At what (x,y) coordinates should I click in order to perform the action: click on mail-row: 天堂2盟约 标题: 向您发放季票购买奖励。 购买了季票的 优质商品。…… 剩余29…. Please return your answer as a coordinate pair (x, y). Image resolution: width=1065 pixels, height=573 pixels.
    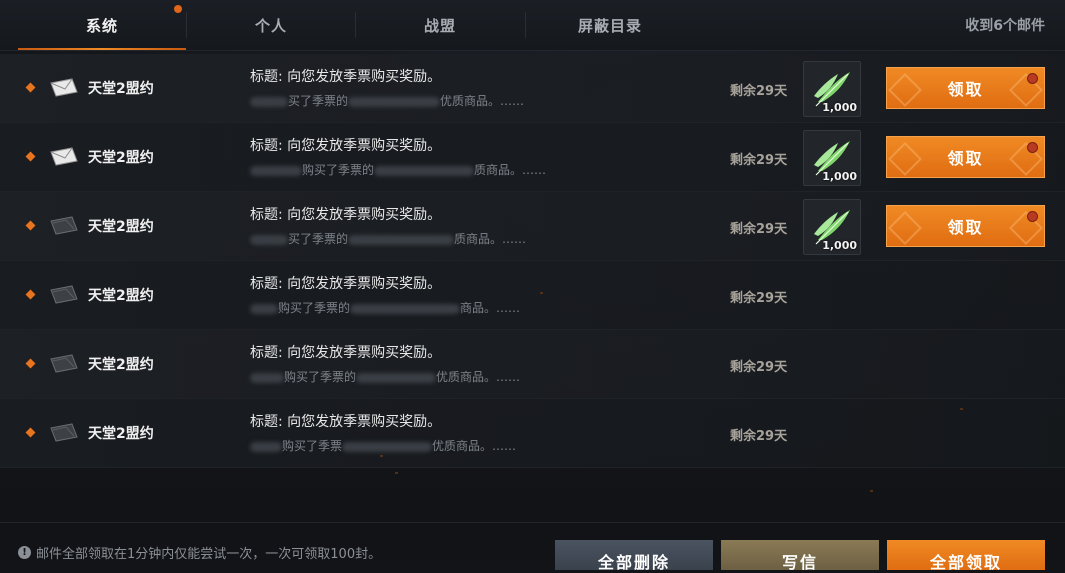
    Looking at the image, I should click on (532, 364).